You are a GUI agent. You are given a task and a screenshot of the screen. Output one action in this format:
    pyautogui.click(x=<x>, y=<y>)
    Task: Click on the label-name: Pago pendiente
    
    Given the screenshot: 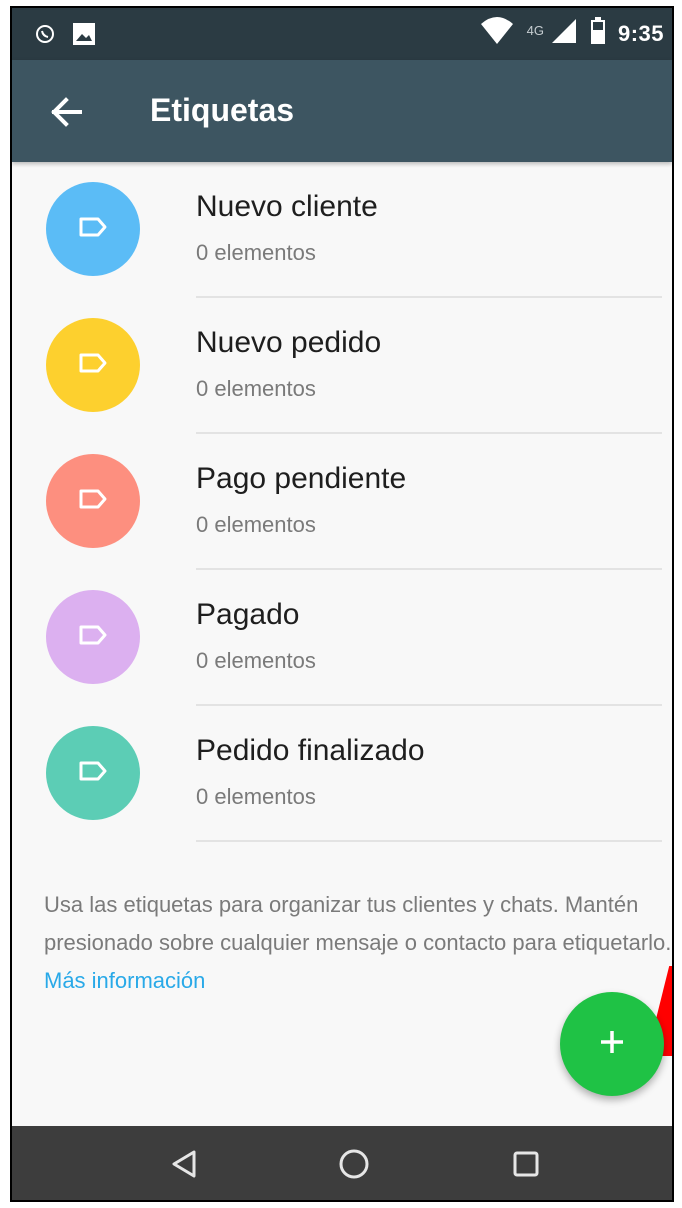 What is the action you would take?
    pyautogui.click(x=301, y=478)
    